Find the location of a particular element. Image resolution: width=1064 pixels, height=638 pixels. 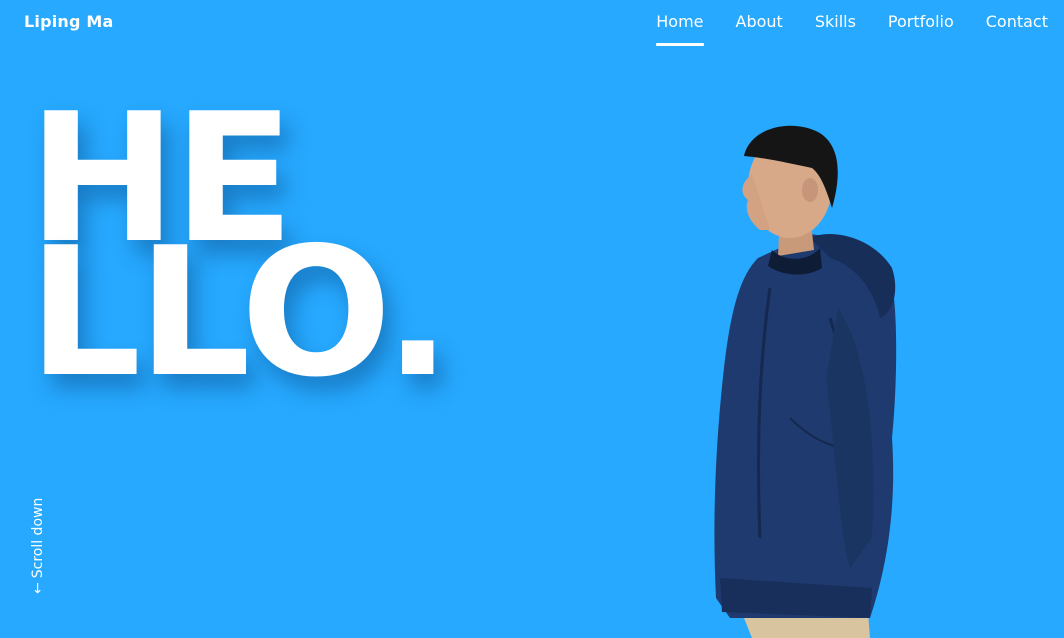

scroll-down-content: ← Scroll down is located at coordinates (38, 536).